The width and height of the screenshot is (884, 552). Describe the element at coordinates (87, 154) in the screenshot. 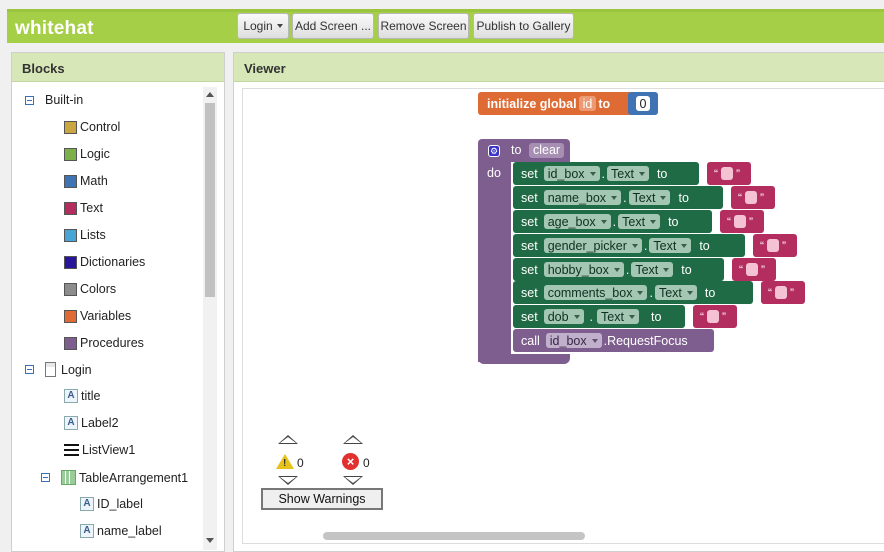

I see `drawer-logic: Logic` at that location.